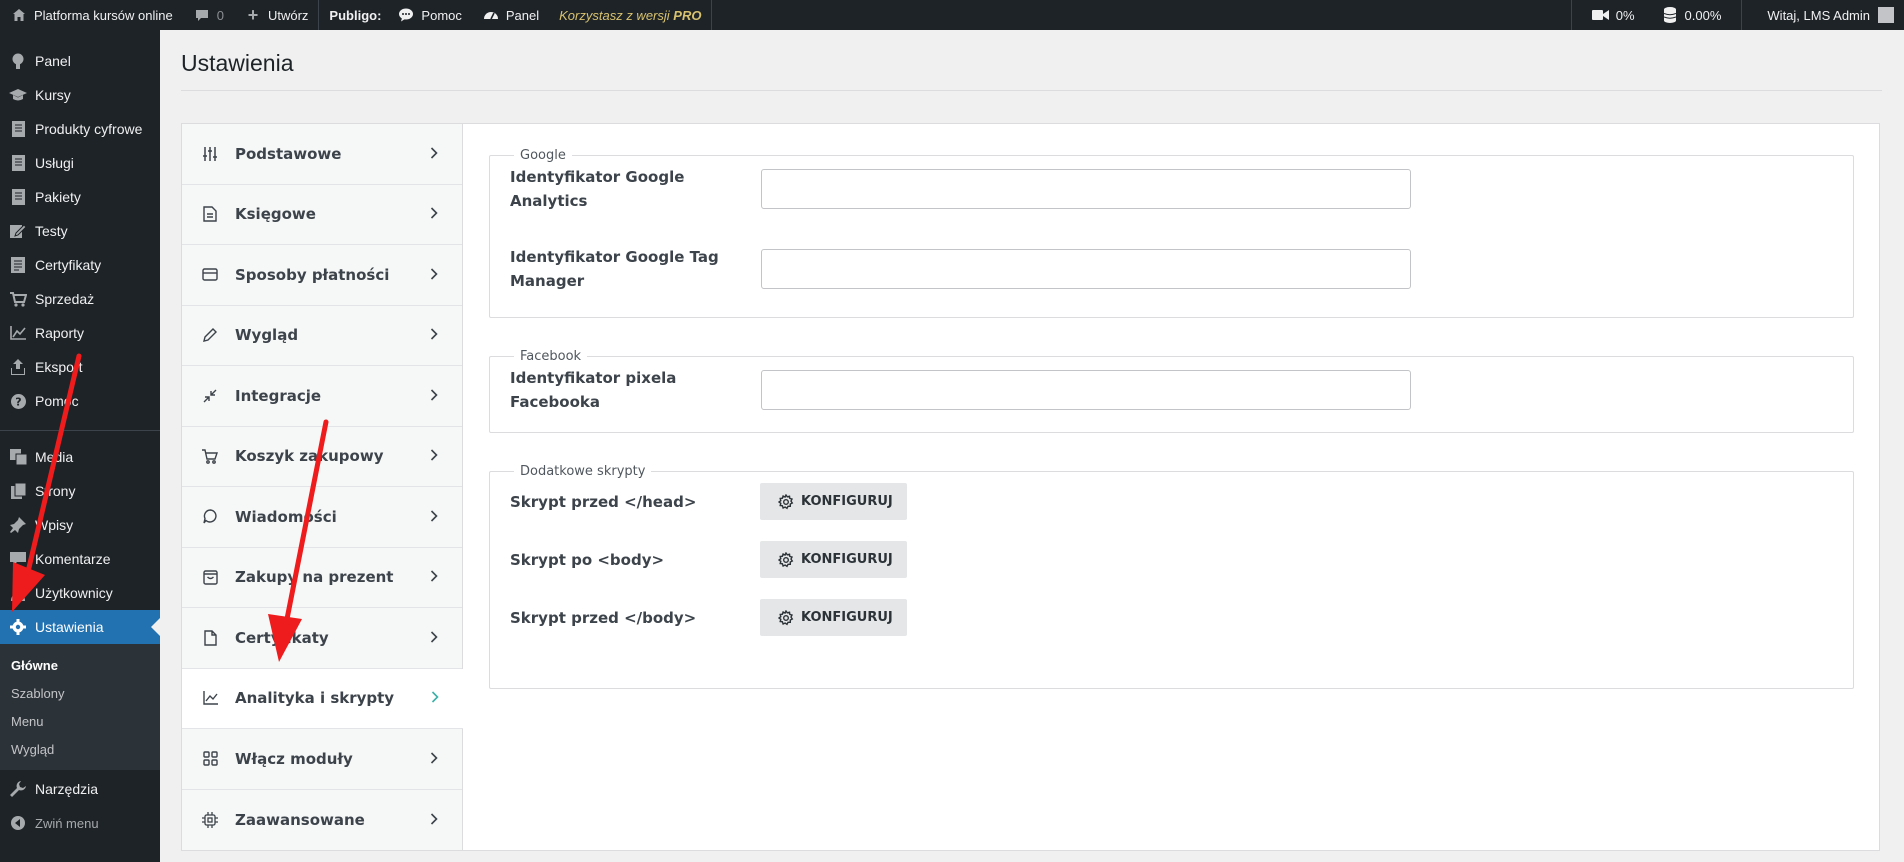  What do you see at coordinates (1601, 15) in the screenshot?
I see `video-camera-icon` at bounding box center [1601, 15].